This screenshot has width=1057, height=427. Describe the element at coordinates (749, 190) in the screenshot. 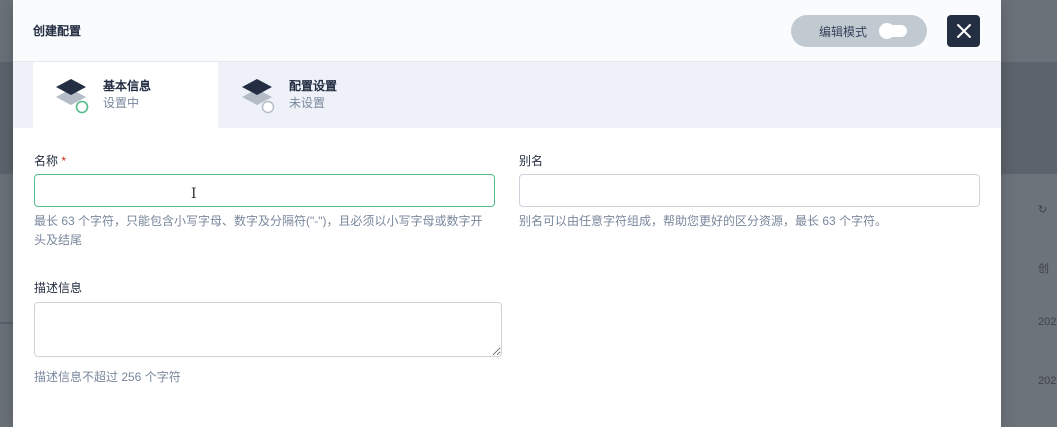

I see `alias-input` at that location.